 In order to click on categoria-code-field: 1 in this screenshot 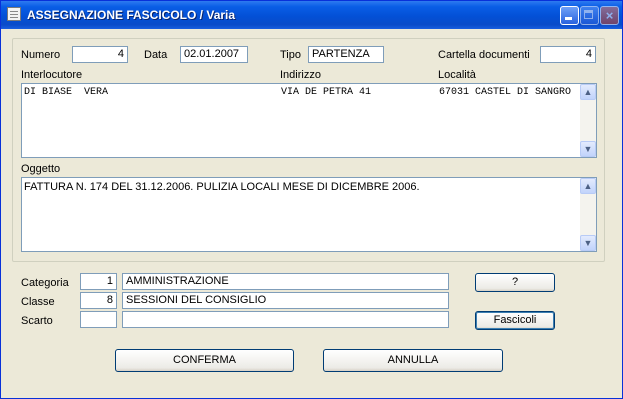, I will do `click(98, 281)`.